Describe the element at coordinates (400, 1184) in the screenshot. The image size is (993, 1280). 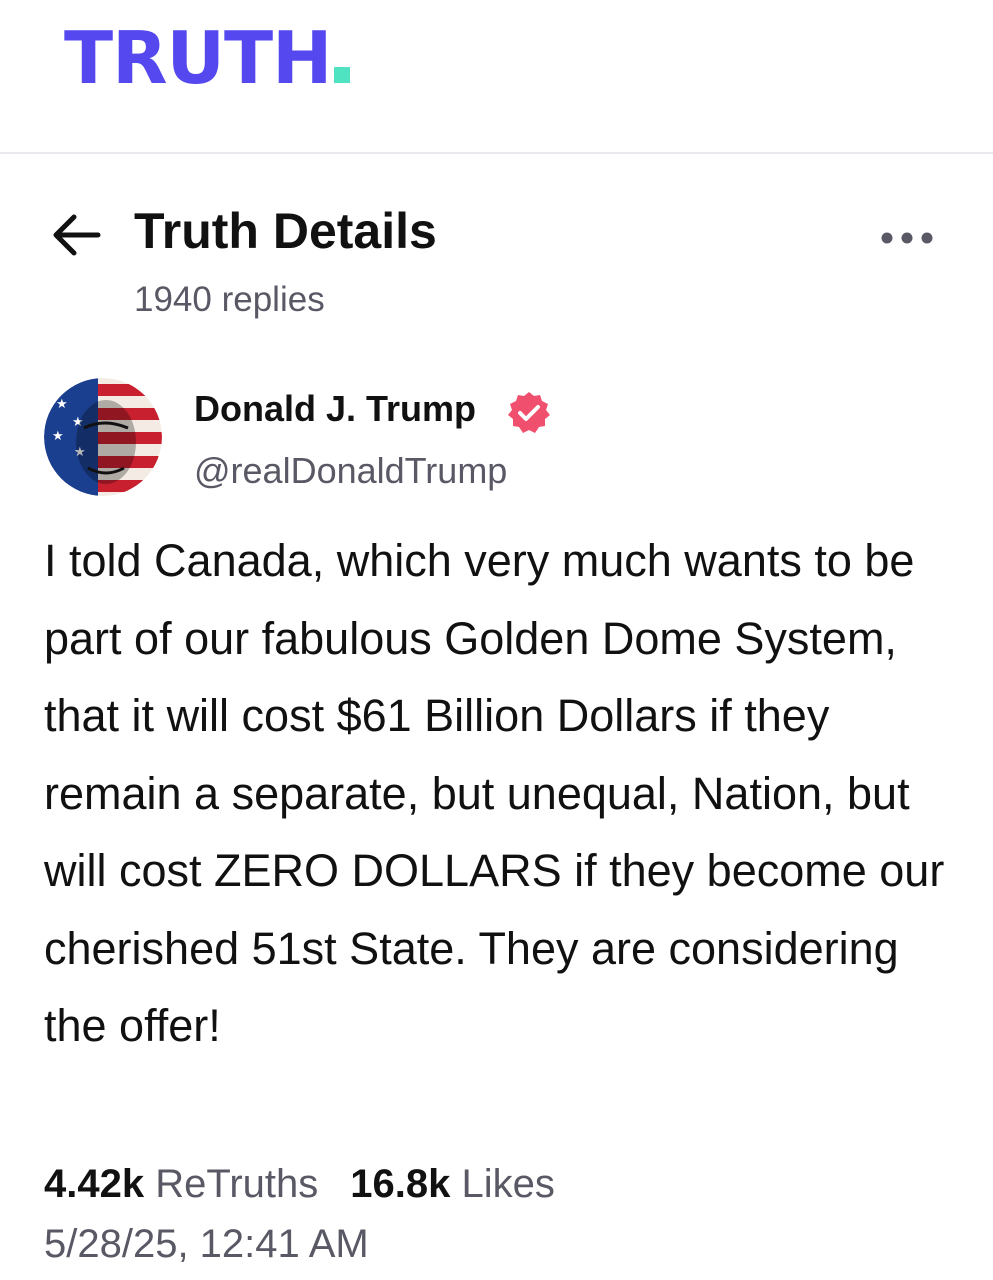
I see `likes-count: 16.8k` at that location.